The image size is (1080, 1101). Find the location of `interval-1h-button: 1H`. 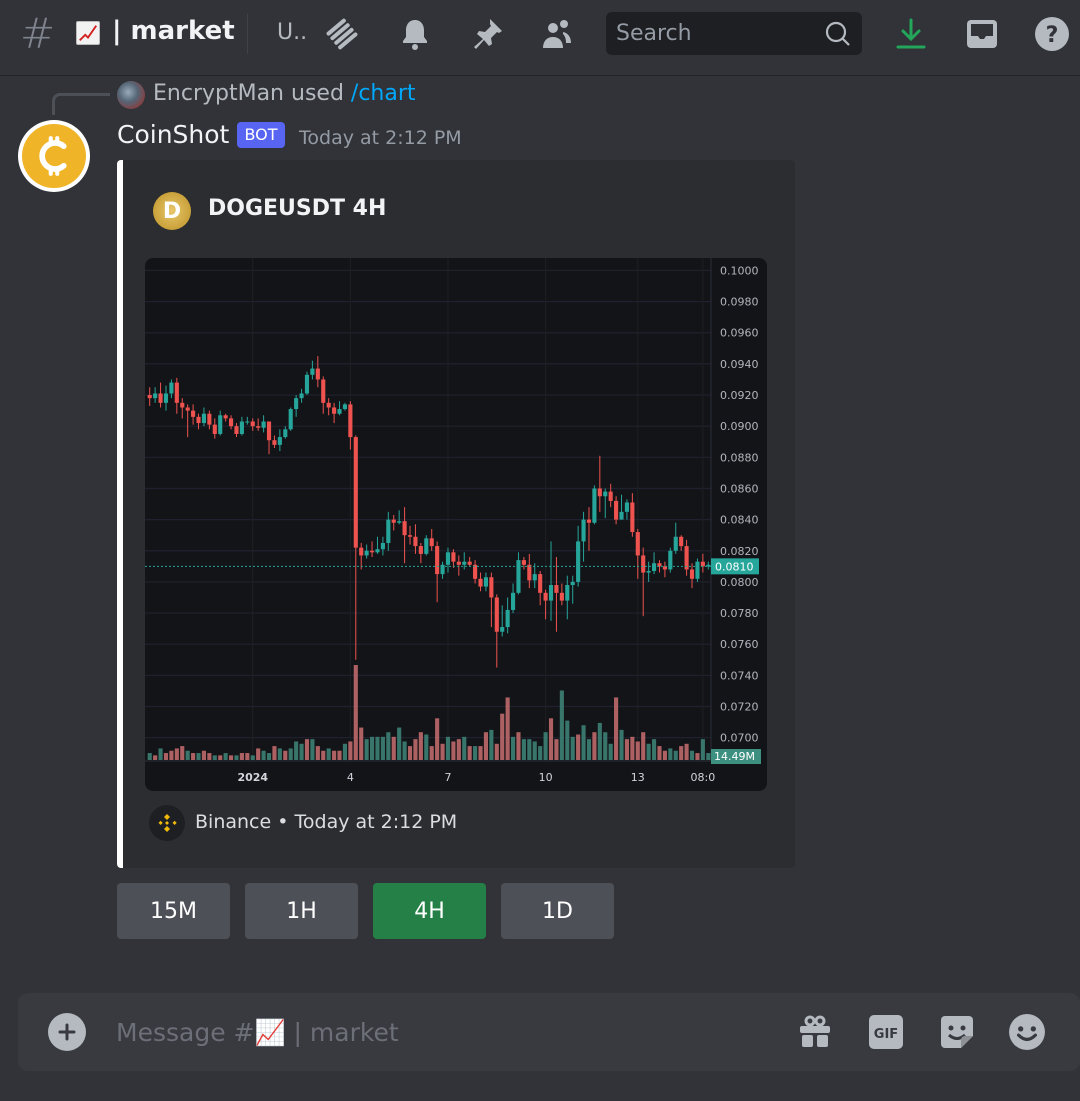

interval-1h-button: 1H is located at coordinates (301, 911).